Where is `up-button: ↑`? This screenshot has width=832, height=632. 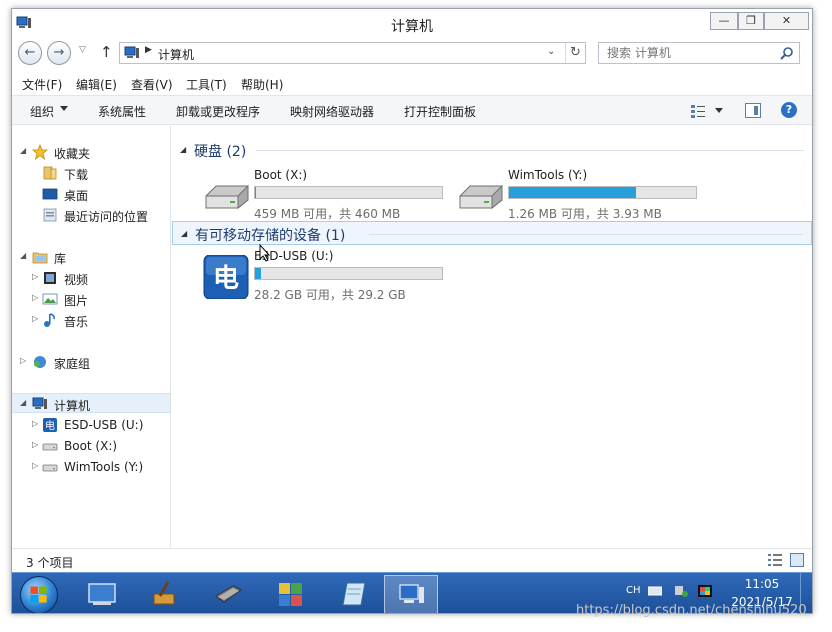 up-button: ↑ is located at coordinates (106, 52).